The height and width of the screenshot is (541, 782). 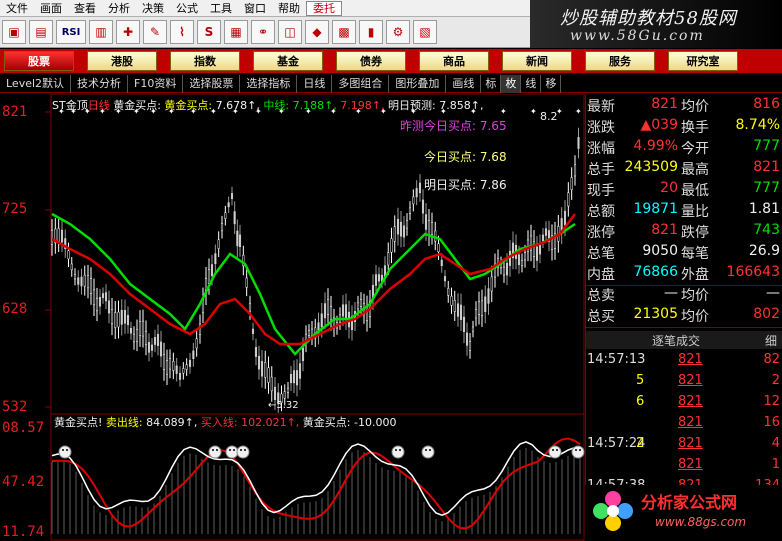 I want to click on top-marker-icon: ✦, so click(x=533, y=111).